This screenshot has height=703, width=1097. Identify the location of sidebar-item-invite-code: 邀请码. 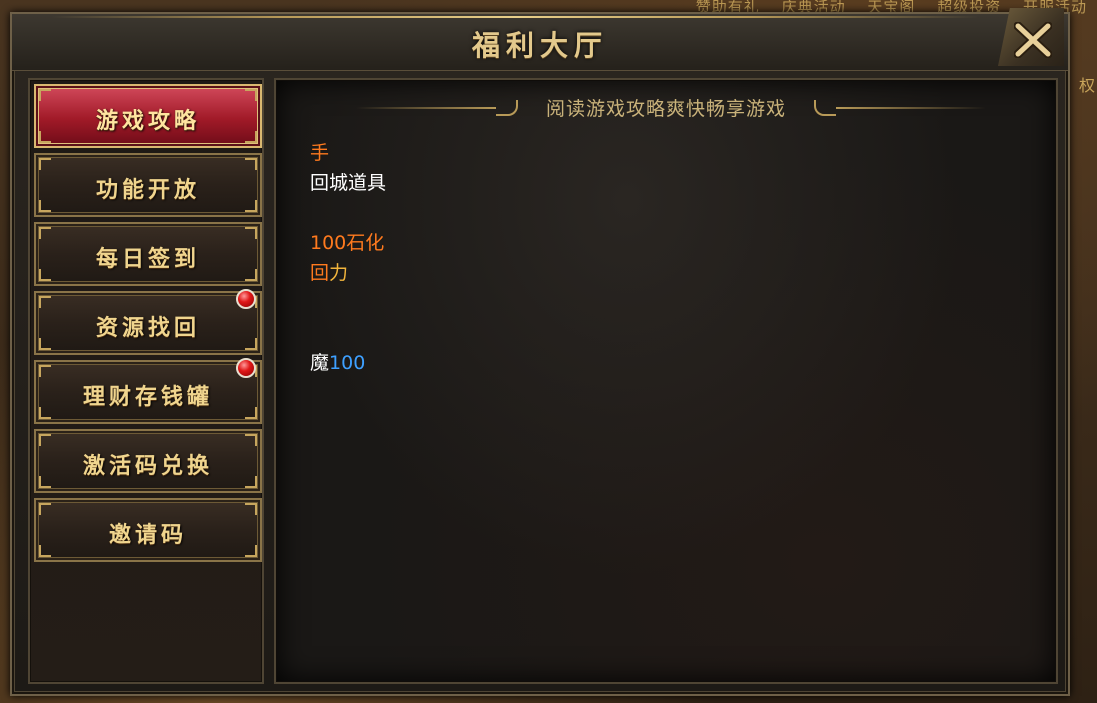
(148, 530).